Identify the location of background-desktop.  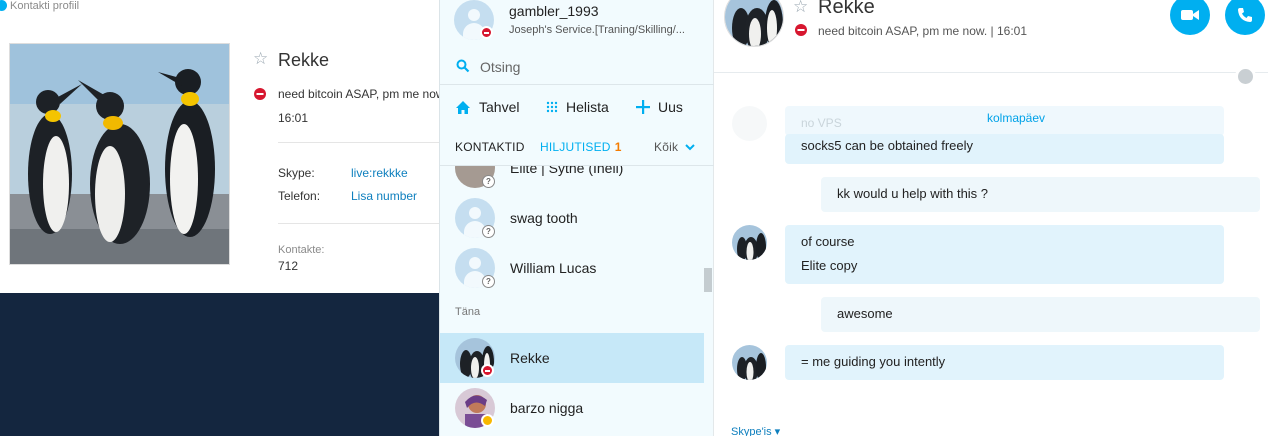
(220, 364).